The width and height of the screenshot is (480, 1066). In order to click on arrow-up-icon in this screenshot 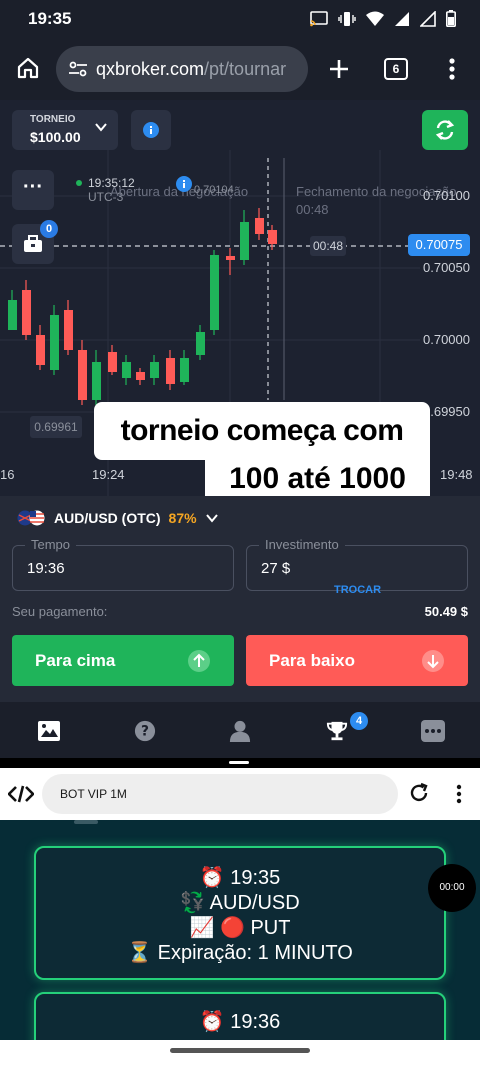, I will do `click(199, 661)`.